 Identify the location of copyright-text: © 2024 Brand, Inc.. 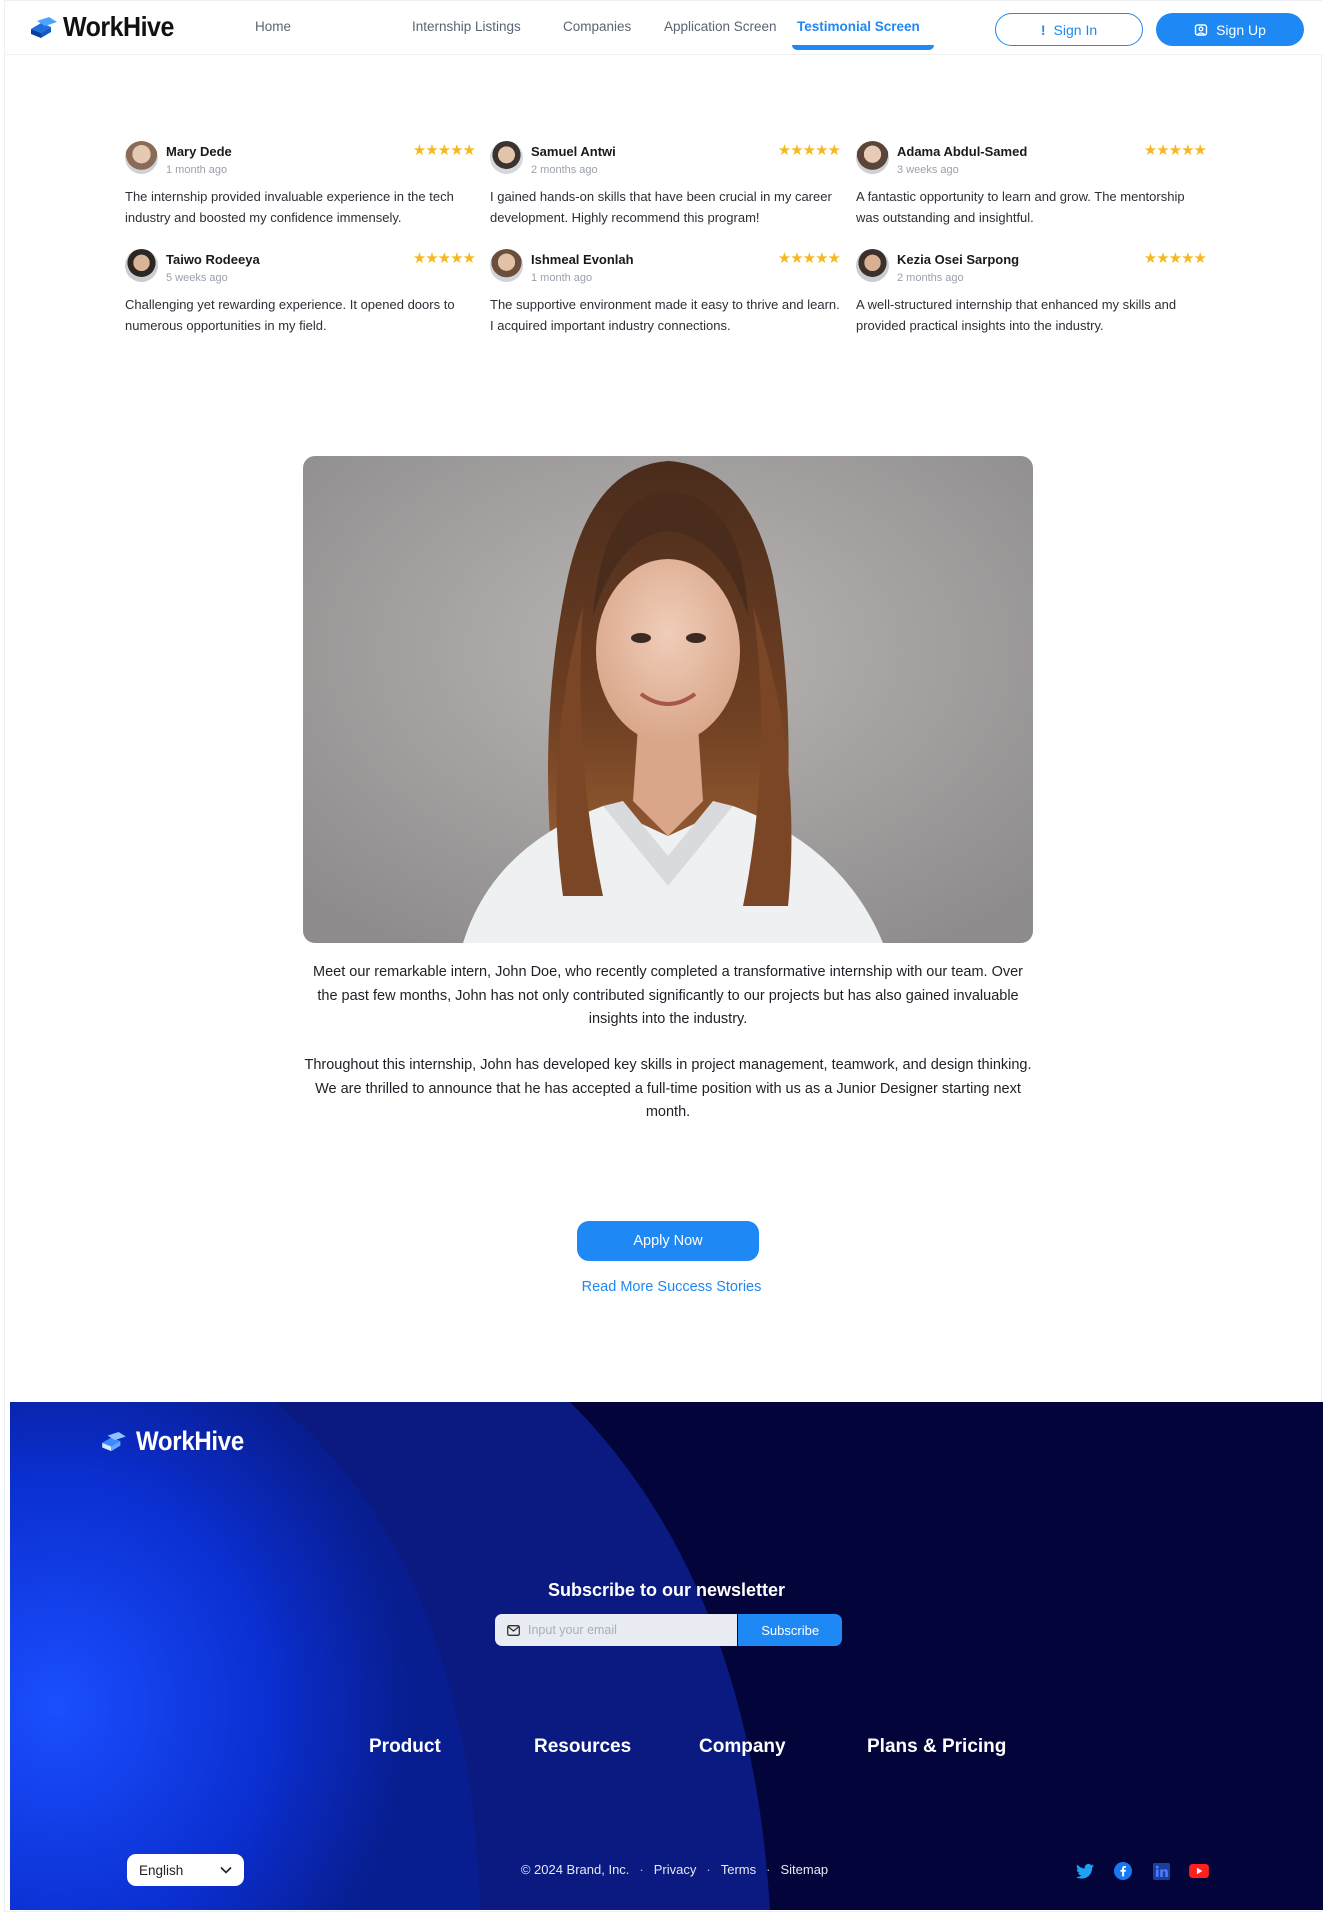
(575, 1869).